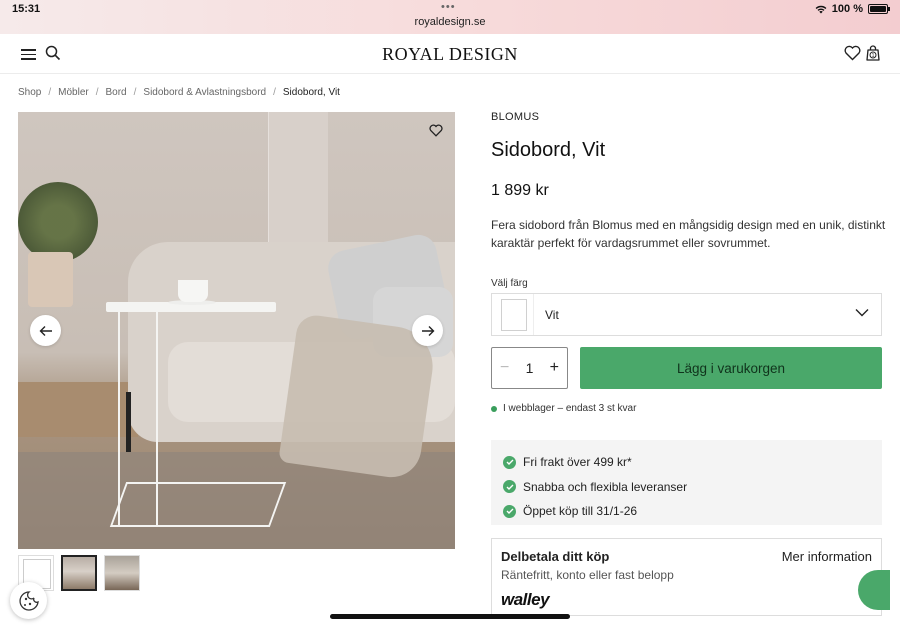  I want to click on financing-subtitle: Räntefritt, konto eller fast belopp, so click(587, 575).